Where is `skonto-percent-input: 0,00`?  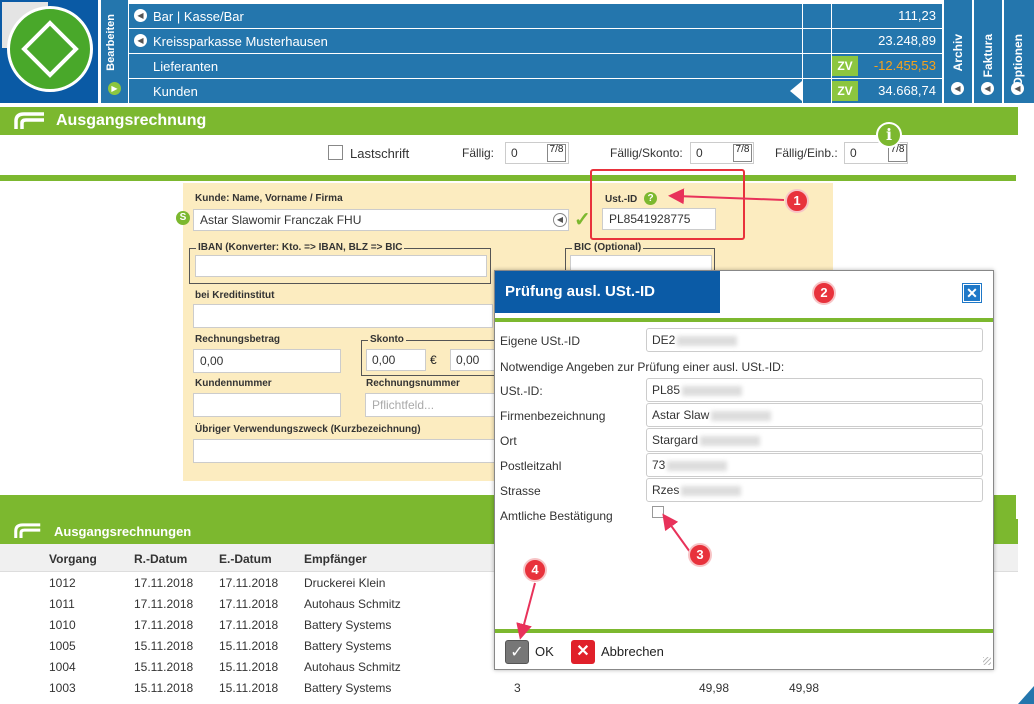 skonto-percent-input: 0,00 is located at coordinates (396, 360).